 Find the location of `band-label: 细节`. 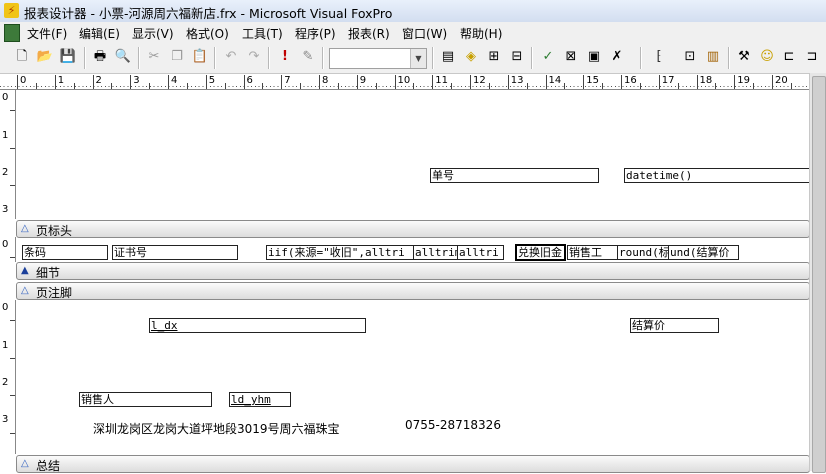

band-label: 细节 is located at coordinates (48, 273).